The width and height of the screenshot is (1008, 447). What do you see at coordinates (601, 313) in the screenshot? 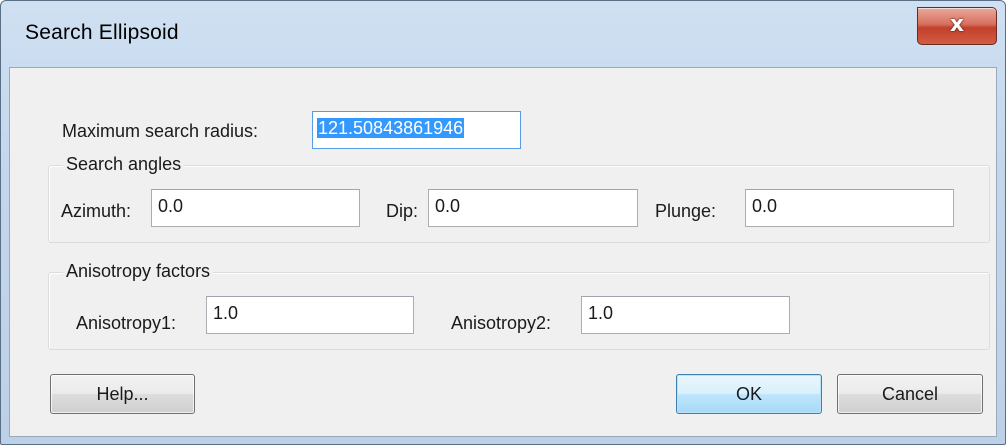
I see `anisotropy2-value: 1.0` at bounding box center [601, 313].